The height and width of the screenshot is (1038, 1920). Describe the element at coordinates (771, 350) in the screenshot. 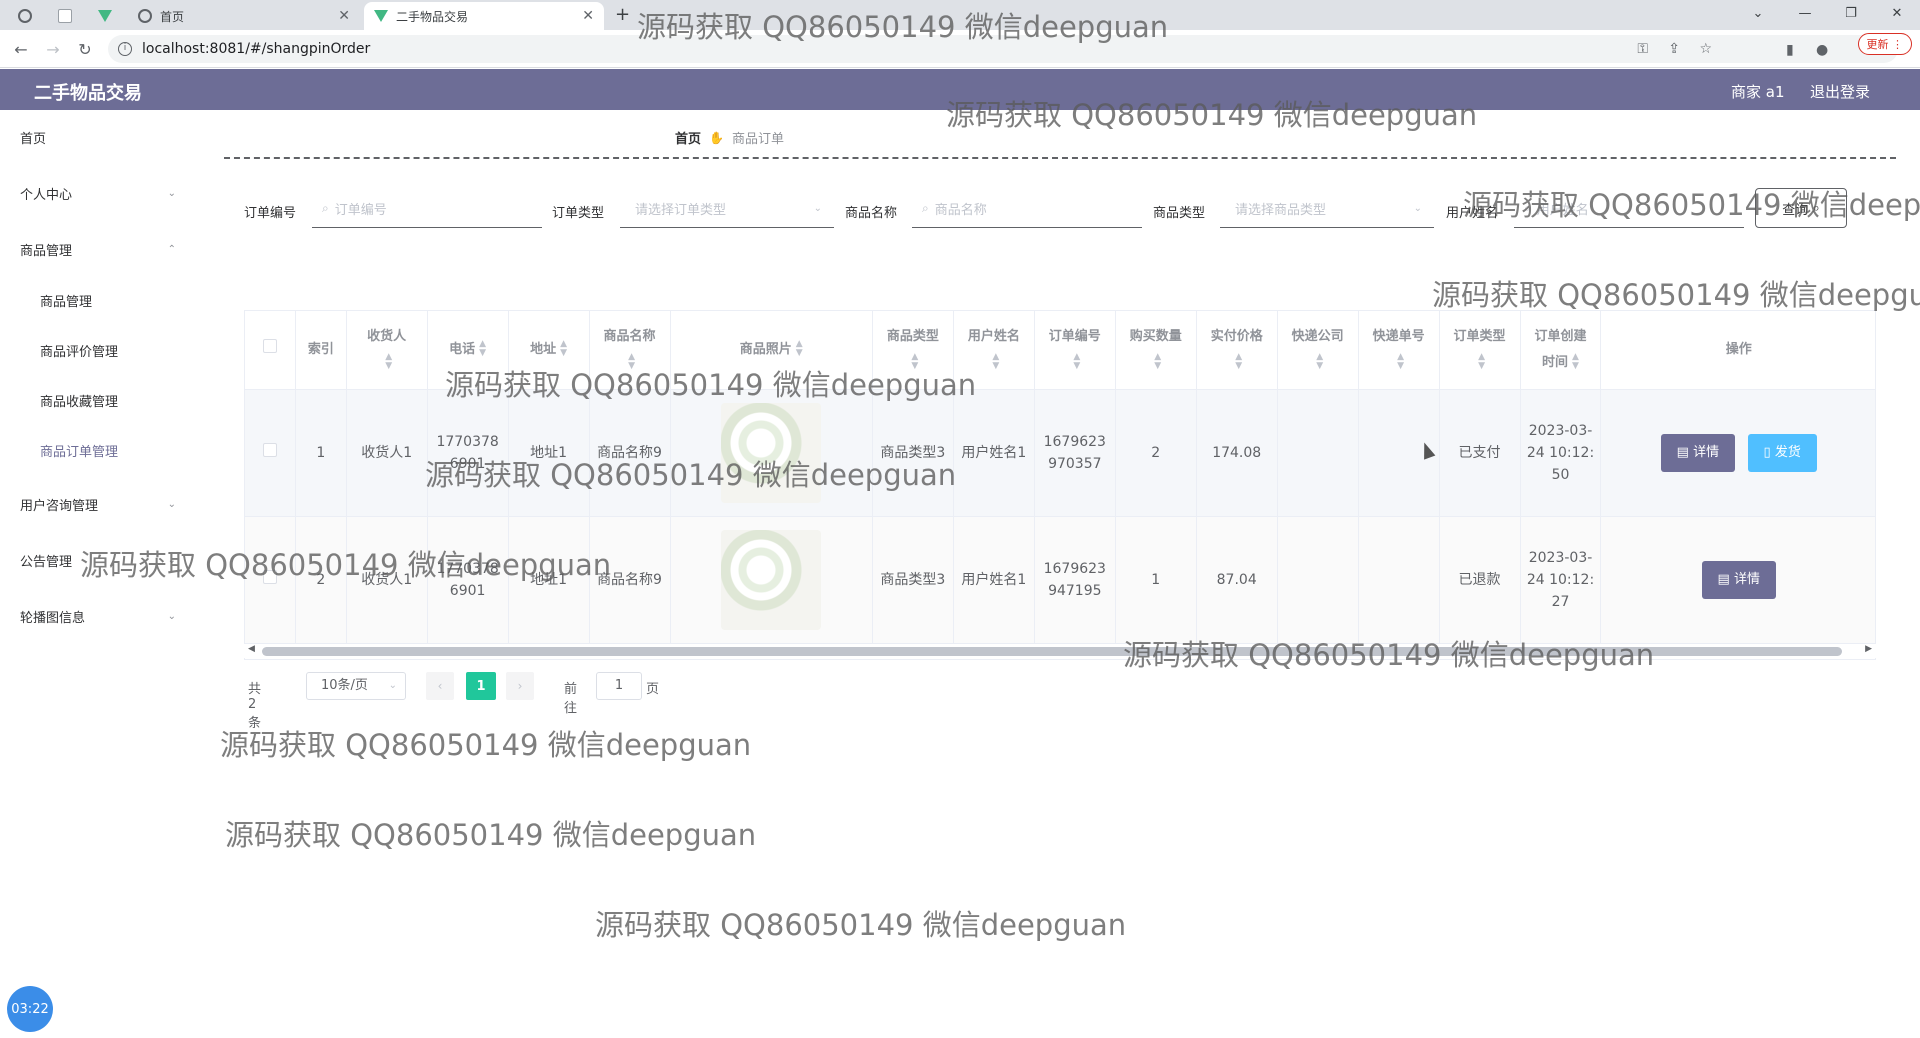

I see `header-goods-photo: 商品照片 ▲ ▼` at that location.